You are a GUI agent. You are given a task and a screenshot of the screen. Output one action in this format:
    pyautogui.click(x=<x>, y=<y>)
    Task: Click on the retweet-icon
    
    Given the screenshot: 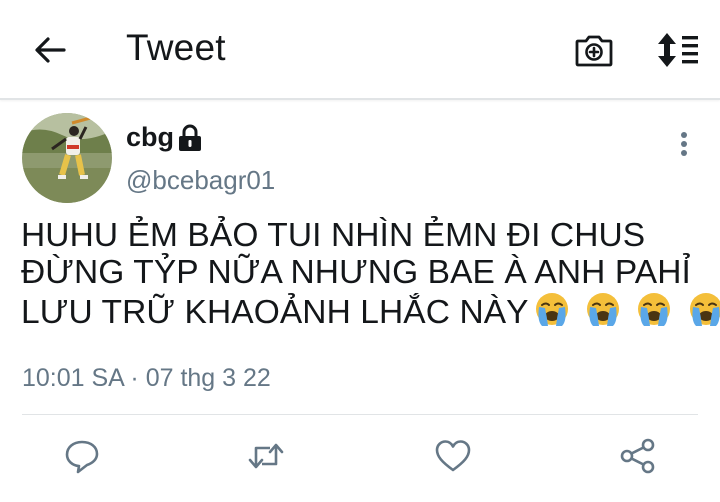 What is the action you would take?
    pyautogui.click(x=266, y=456)
    